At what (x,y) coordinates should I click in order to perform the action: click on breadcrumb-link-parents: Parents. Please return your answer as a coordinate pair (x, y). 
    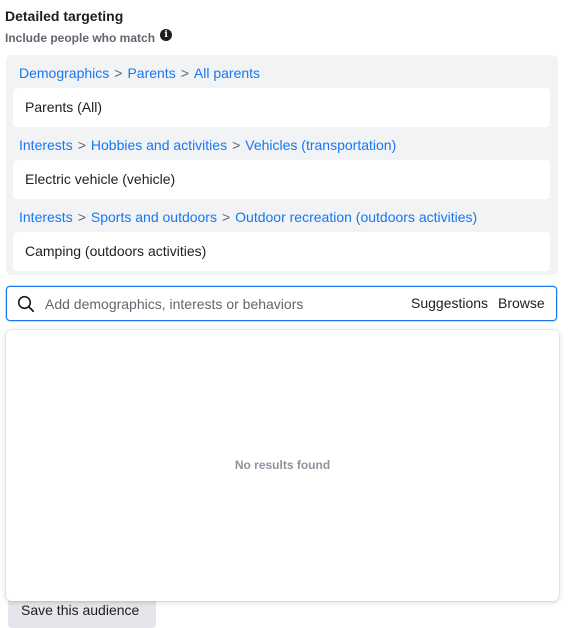
    Looking at the image, I should click on (151, 73).